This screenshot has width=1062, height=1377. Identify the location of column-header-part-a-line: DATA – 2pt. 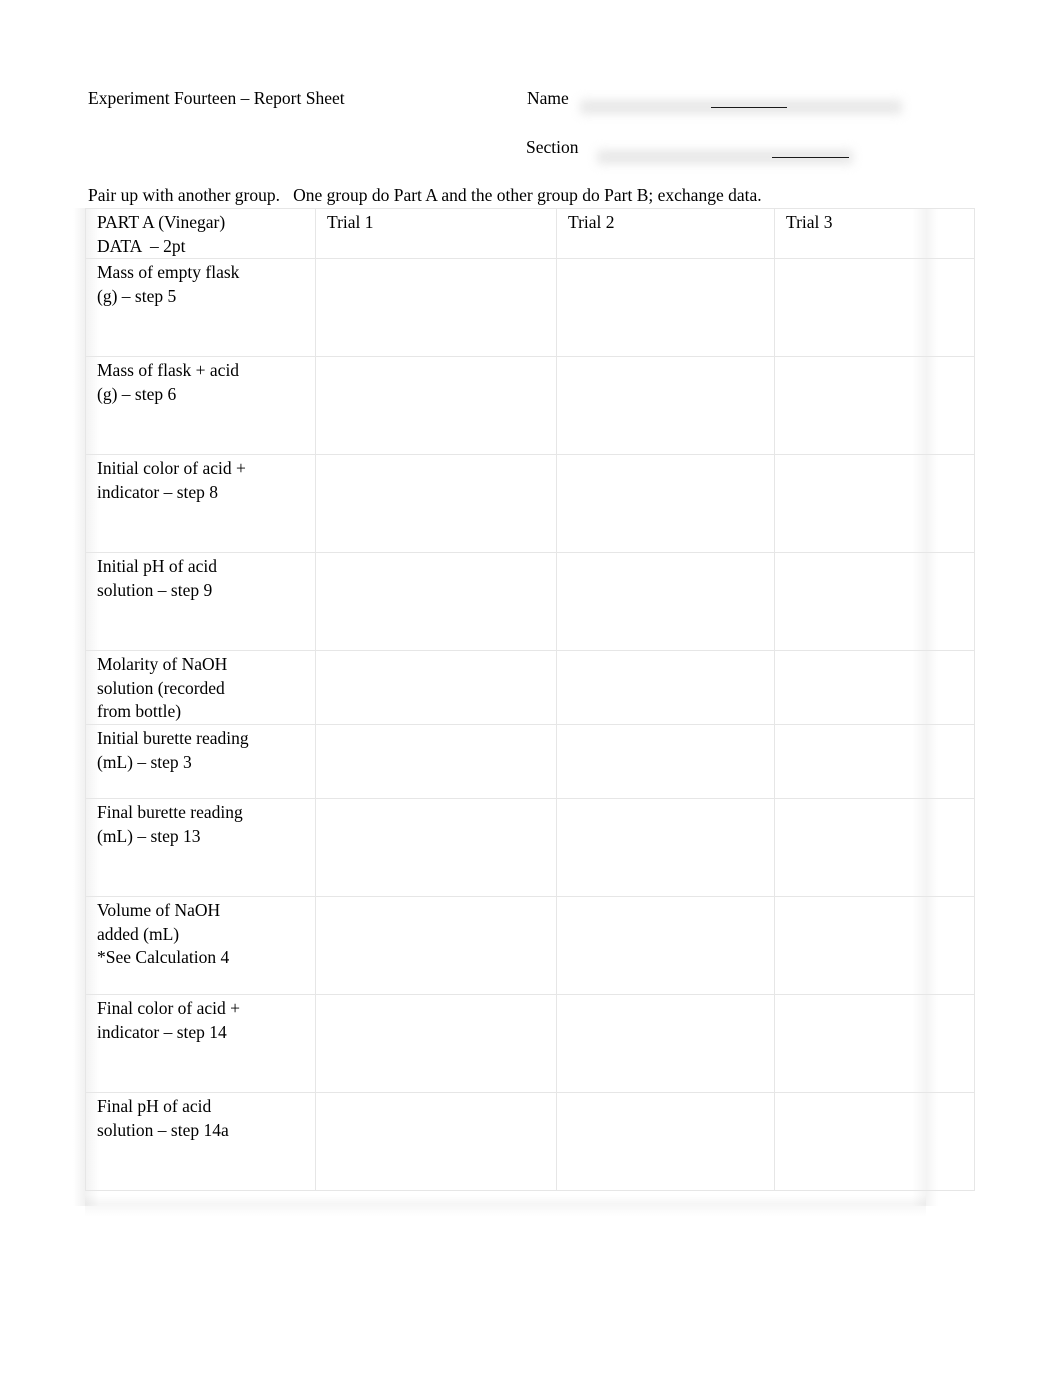
(141, 245).